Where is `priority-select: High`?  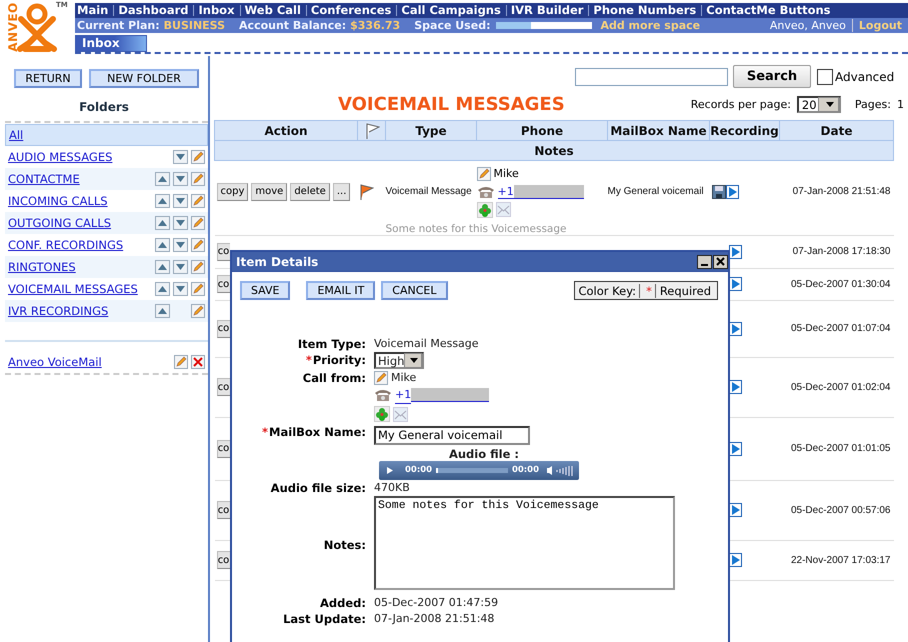
priority-select: High is located at coordinates (399, 360).